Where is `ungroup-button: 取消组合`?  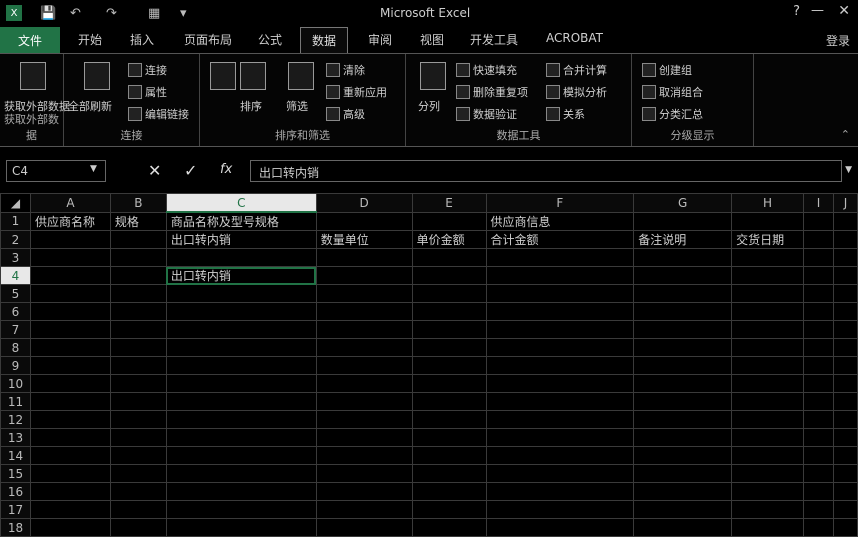
ungroup-button: 取消组合 is located at coordinates (672, 92).